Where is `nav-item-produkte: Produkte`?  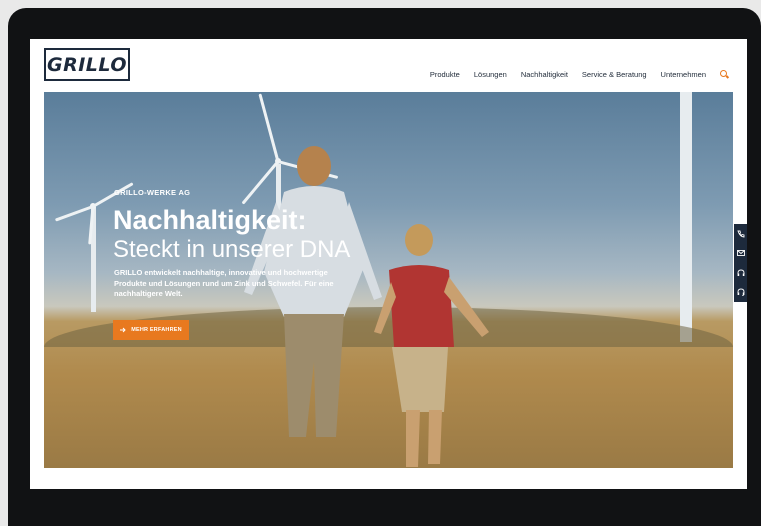
nav-item-produkte: Produkte is located at coordinates (445, 74).